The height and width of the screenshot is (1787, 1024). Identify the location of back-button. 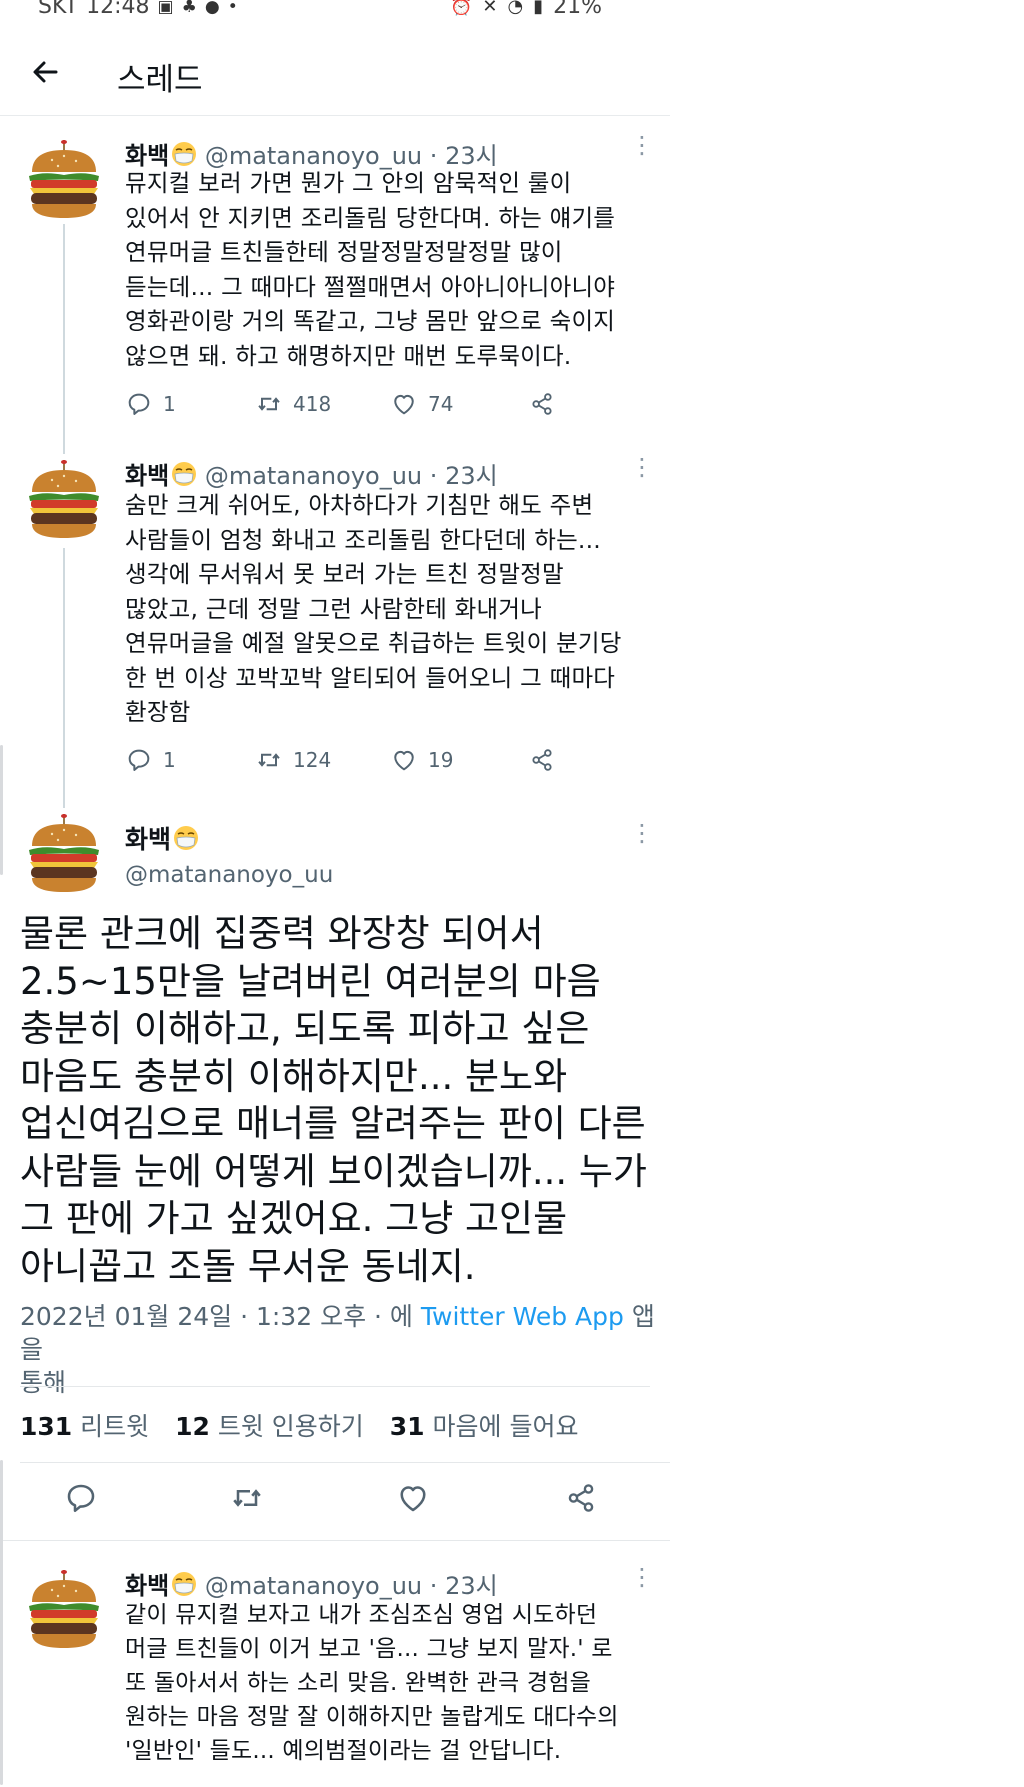
(46, 72).